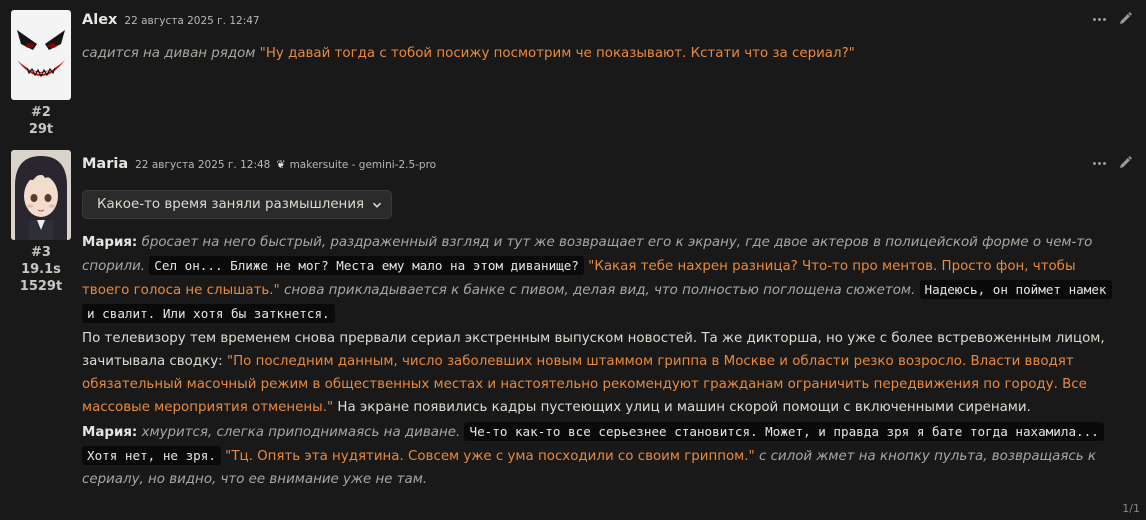 The image size is (1146, 520). Describe the element at coordinates (203, 165) in the screenshot. I see `timestamp: 22 августа 2025 г. 12:48` at that location.